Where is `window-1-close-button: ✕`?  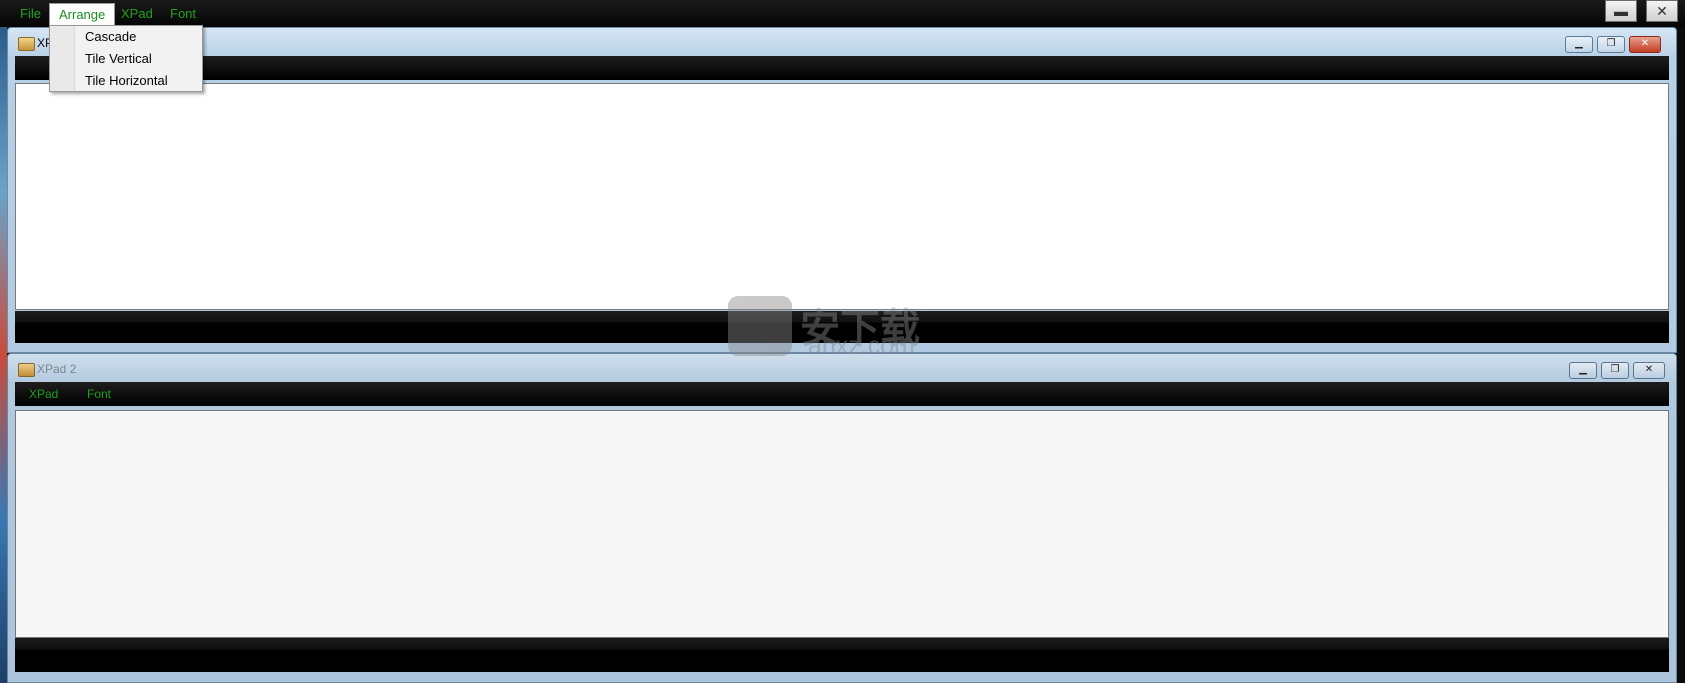 window-1-close-button: ✕ is located at coordinates (1645, 44).